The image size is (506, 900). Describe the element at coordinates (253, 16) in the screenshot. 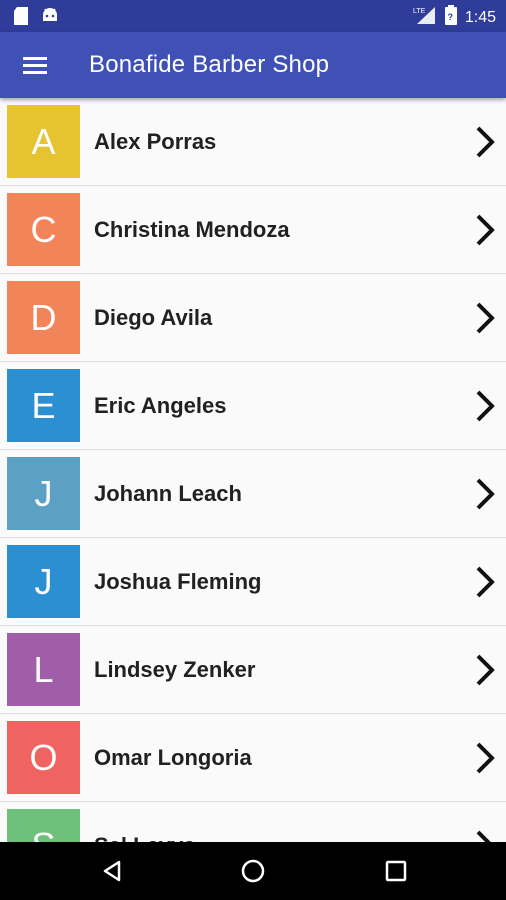

I see `status-bar: LTE ? 1:45` at that location.